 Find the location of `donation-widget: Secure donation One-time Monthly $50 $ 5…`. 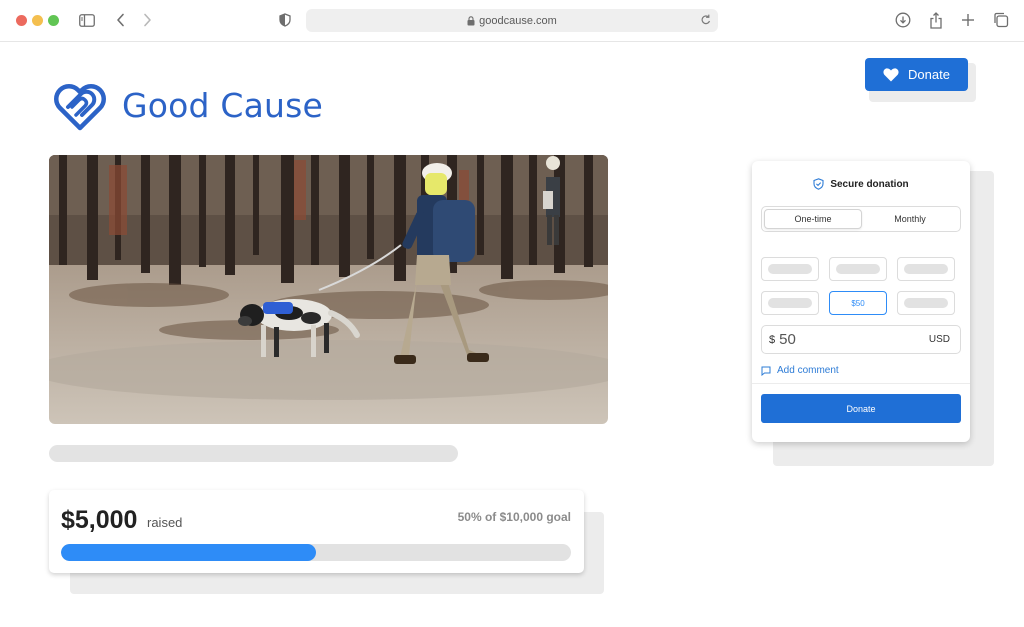

donation-widget: Secure donation One-time Monthly $50 $ 5… is located at coordinates (861, 301).